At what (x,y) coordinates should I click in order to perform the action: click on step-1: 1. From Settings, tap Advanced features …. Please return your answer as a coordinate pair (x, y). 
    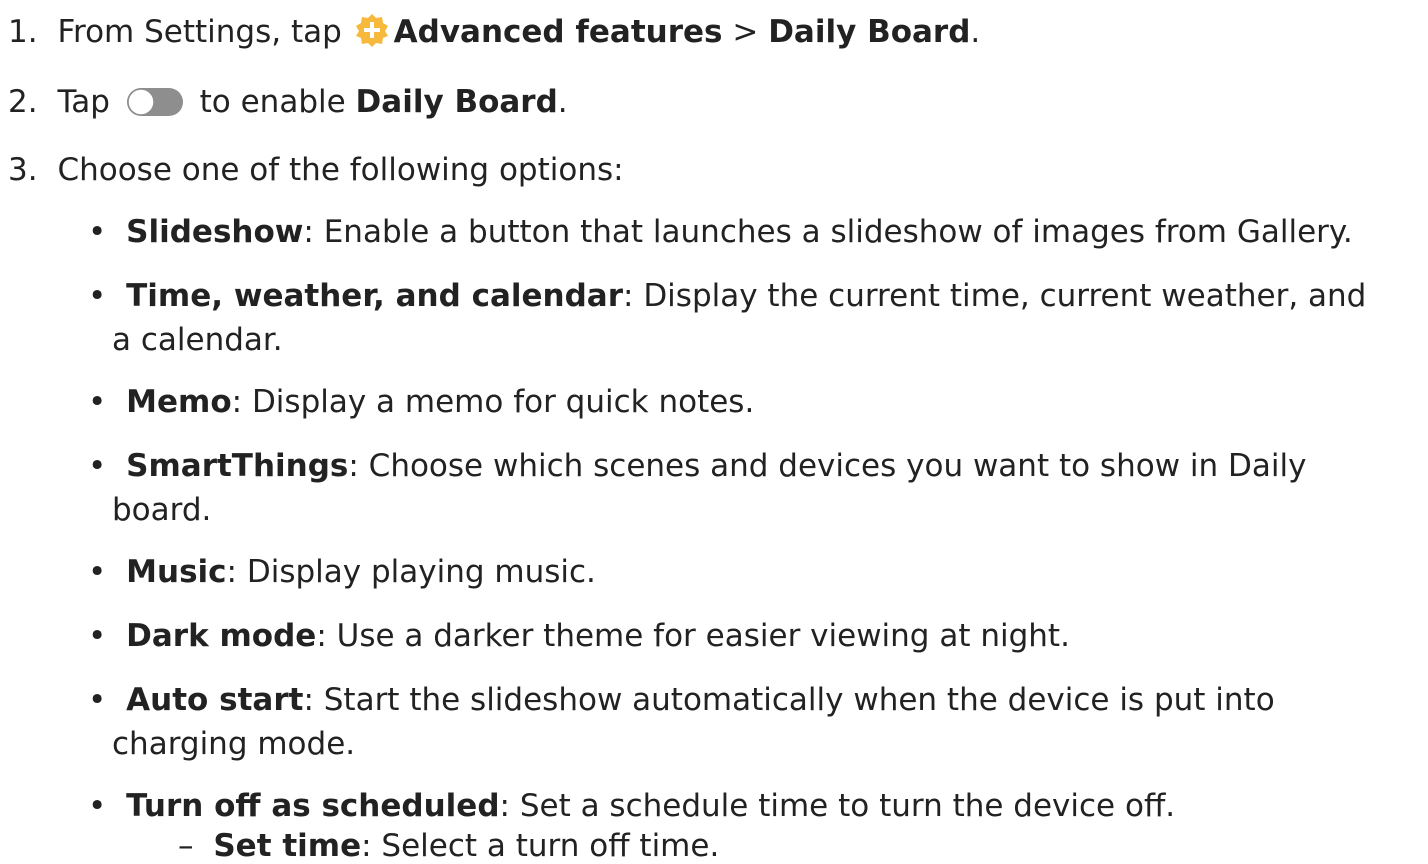
    Looking at the image, I should click on (494, 32).